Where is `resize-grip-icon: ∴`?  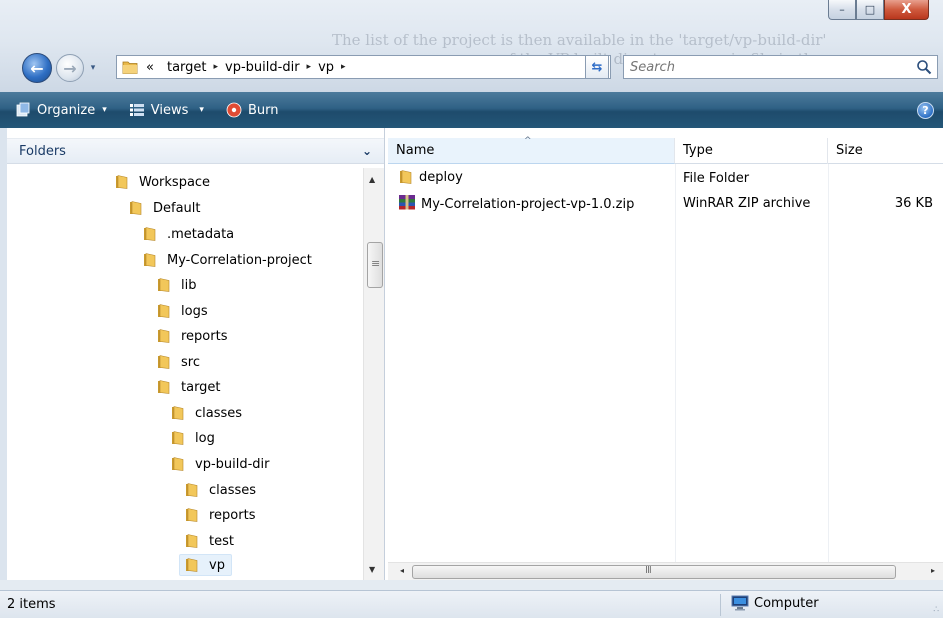
resize-grip-icon: ∴ is located at coordinates (936, 610).